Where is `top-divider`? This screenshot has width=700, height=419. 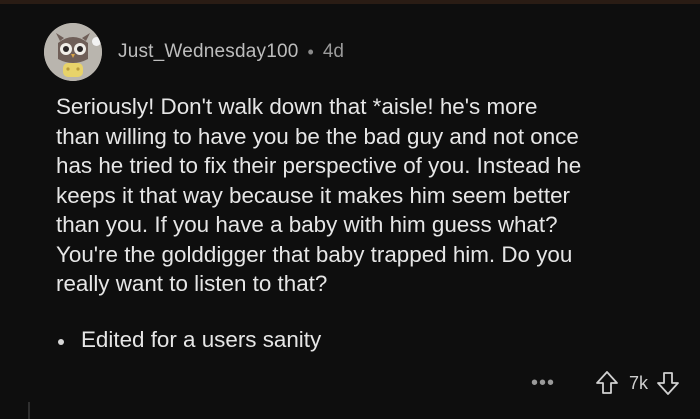 top-divider is located at coordinates (350, 2).